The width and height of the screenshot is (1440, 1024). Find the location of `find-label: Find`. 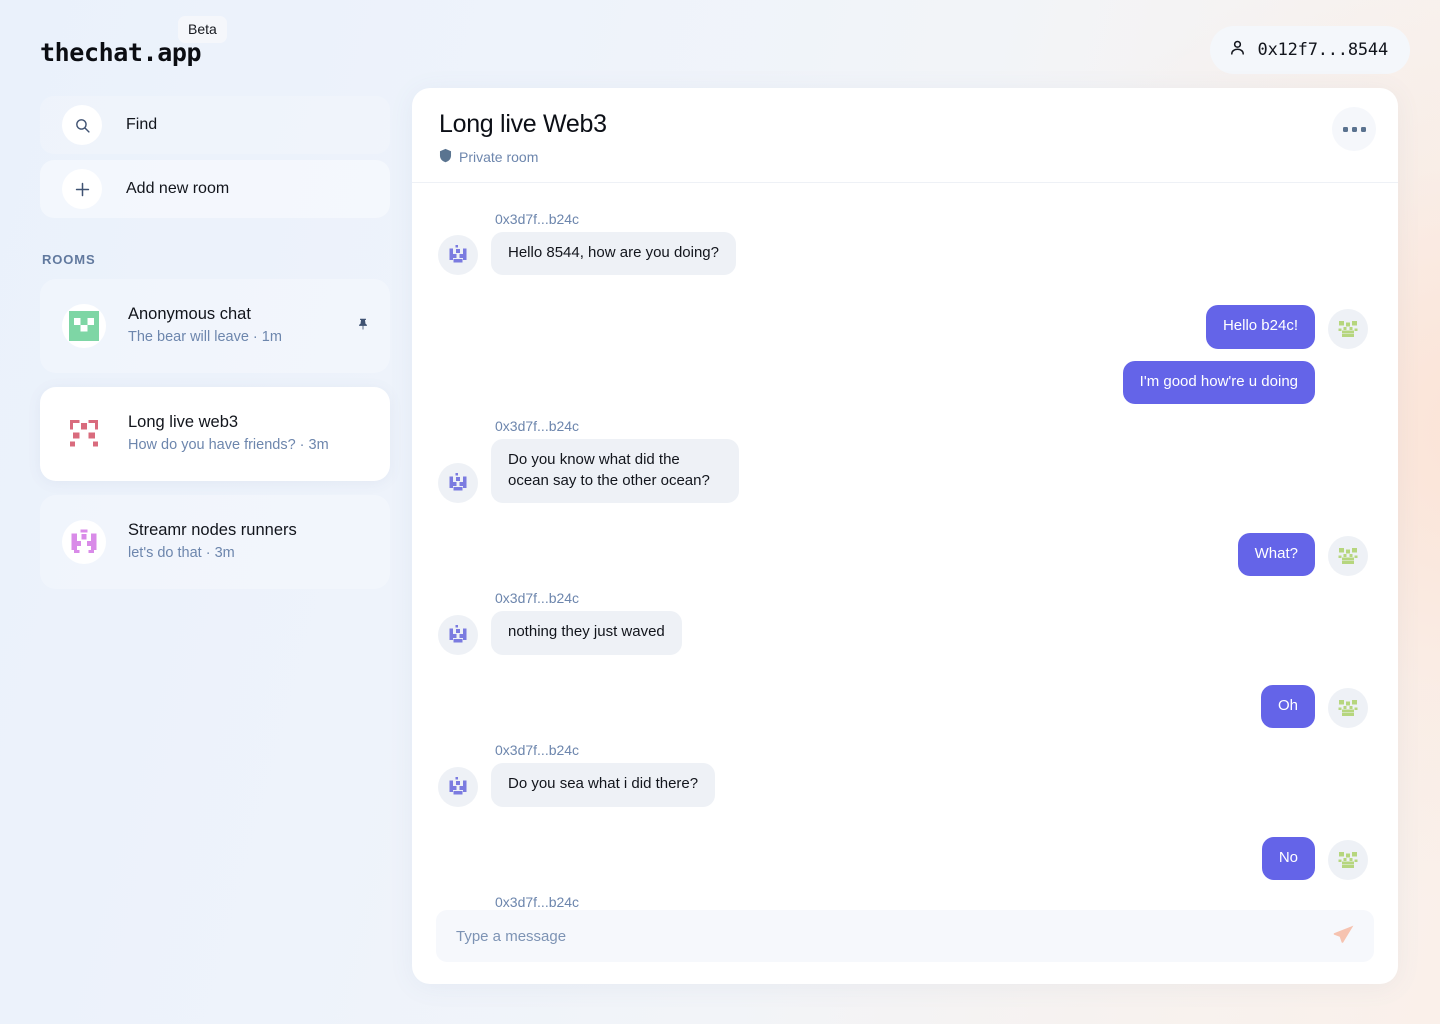

find-label: Find is located at coordinates (142, 124).